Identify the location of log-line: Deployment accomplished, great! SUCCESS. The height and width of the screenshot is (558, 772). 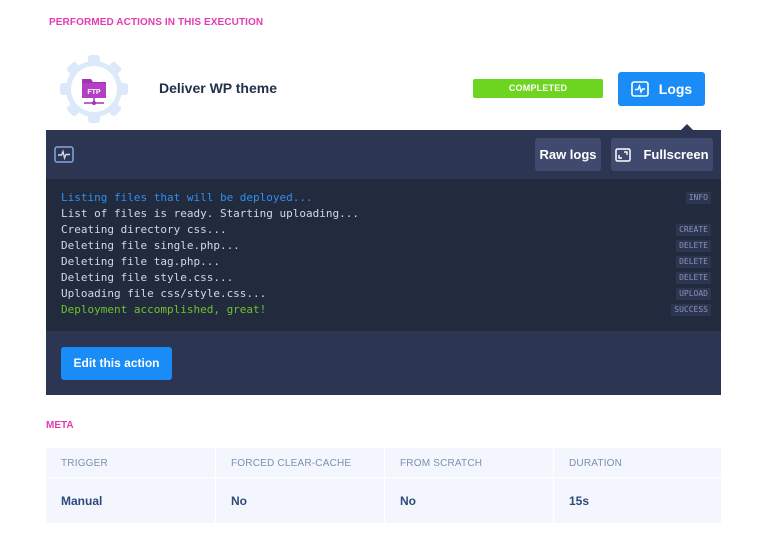
(386, 310).